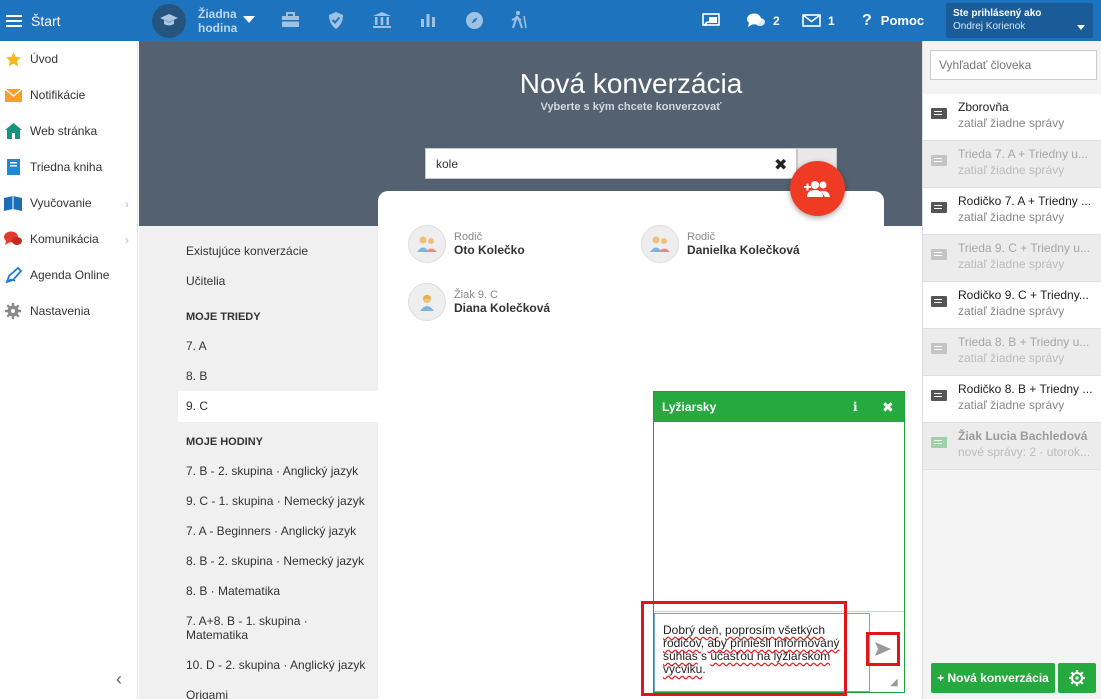 Image resolution: width=1101 pixels, height=699 pixels. I want to click on lesson-selector: Žiadna hodina, so click(217, 21).